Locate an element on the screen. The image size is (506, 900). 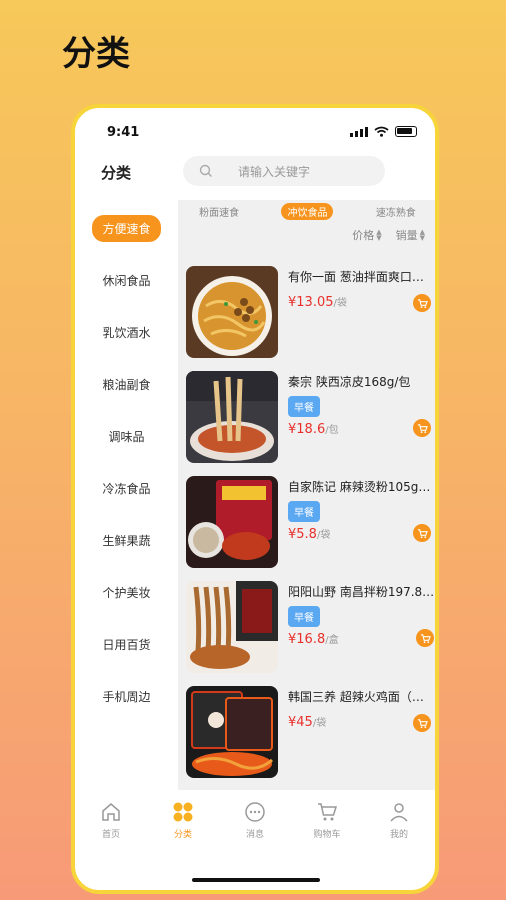
product-card: 有你一面 葱油拌面爽口… ¥13.05 /袋 is located at coordinates (308, 318).